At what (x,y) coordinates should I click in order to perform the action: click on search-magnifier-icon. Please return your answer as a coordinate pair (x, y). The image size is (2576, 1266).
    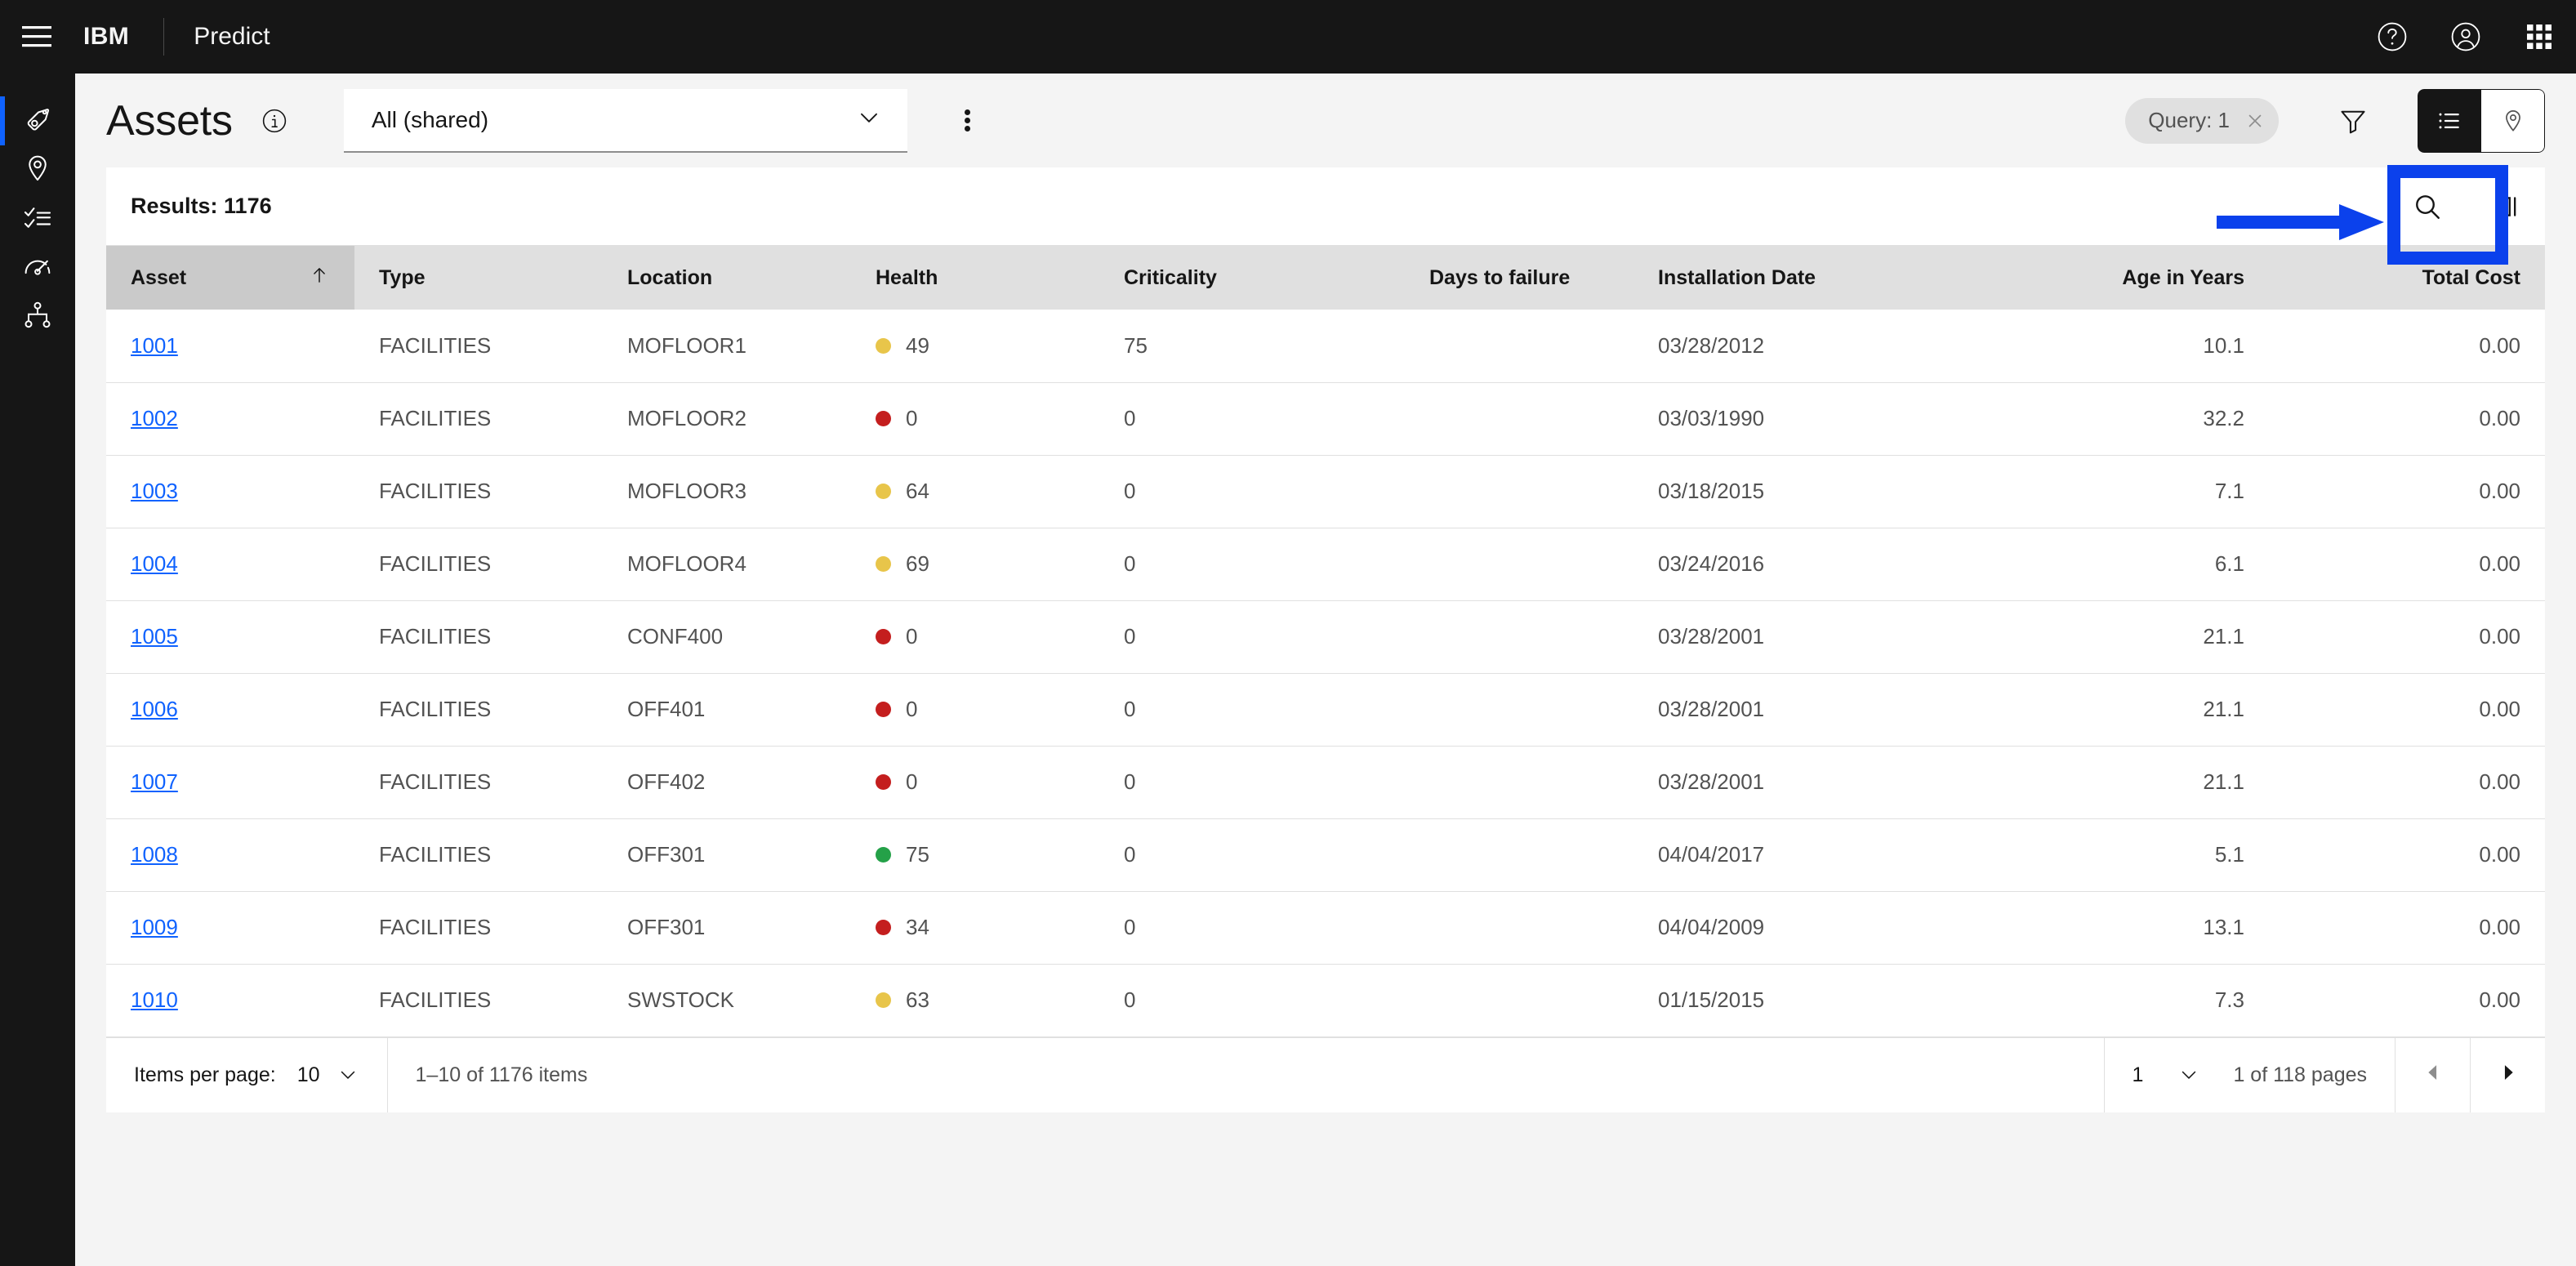
    Looking at the image, I should click on (2427, 206).